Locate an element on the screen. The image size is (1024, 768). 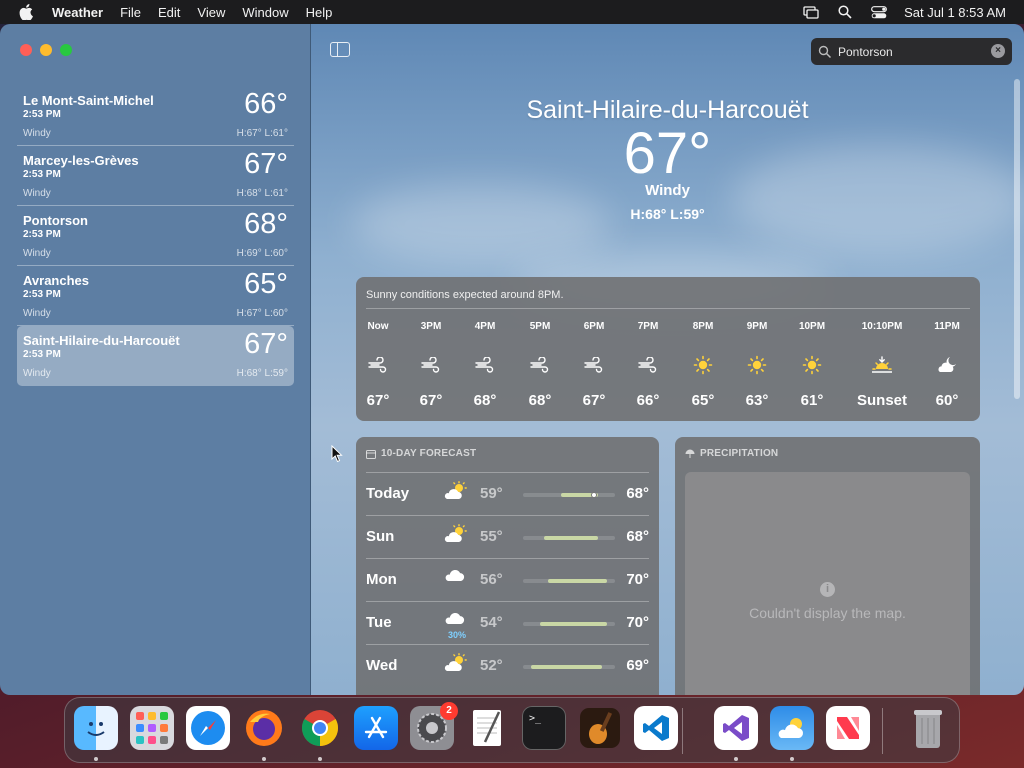
forecast-low: 52° is located at coordinates (491, 665).